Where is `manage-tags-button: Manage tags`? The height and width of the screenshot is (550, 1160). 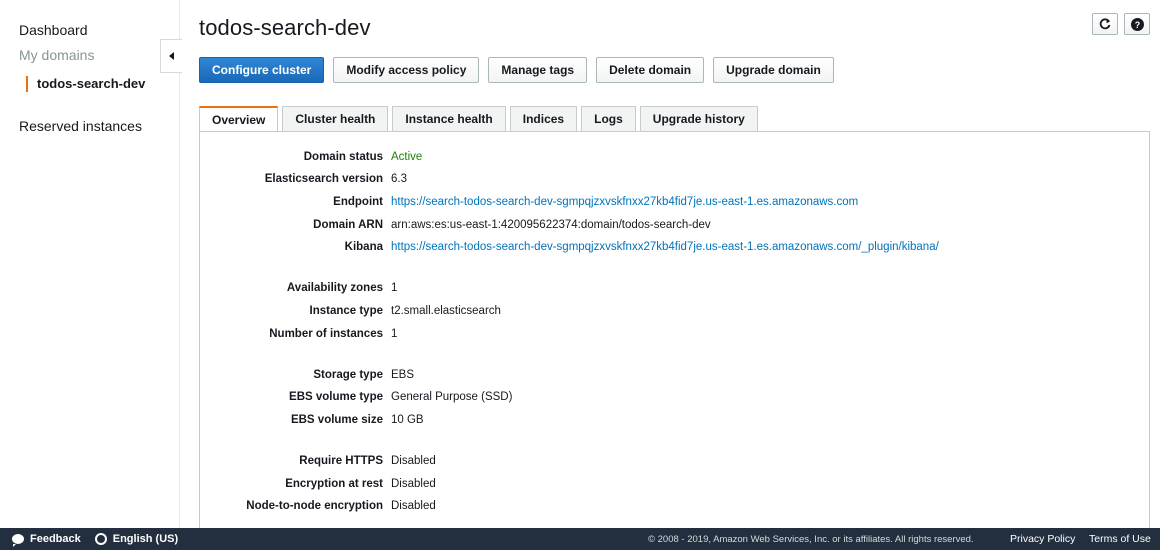 manage-tags-button: Manage tags is located at coordinates (538, 70).